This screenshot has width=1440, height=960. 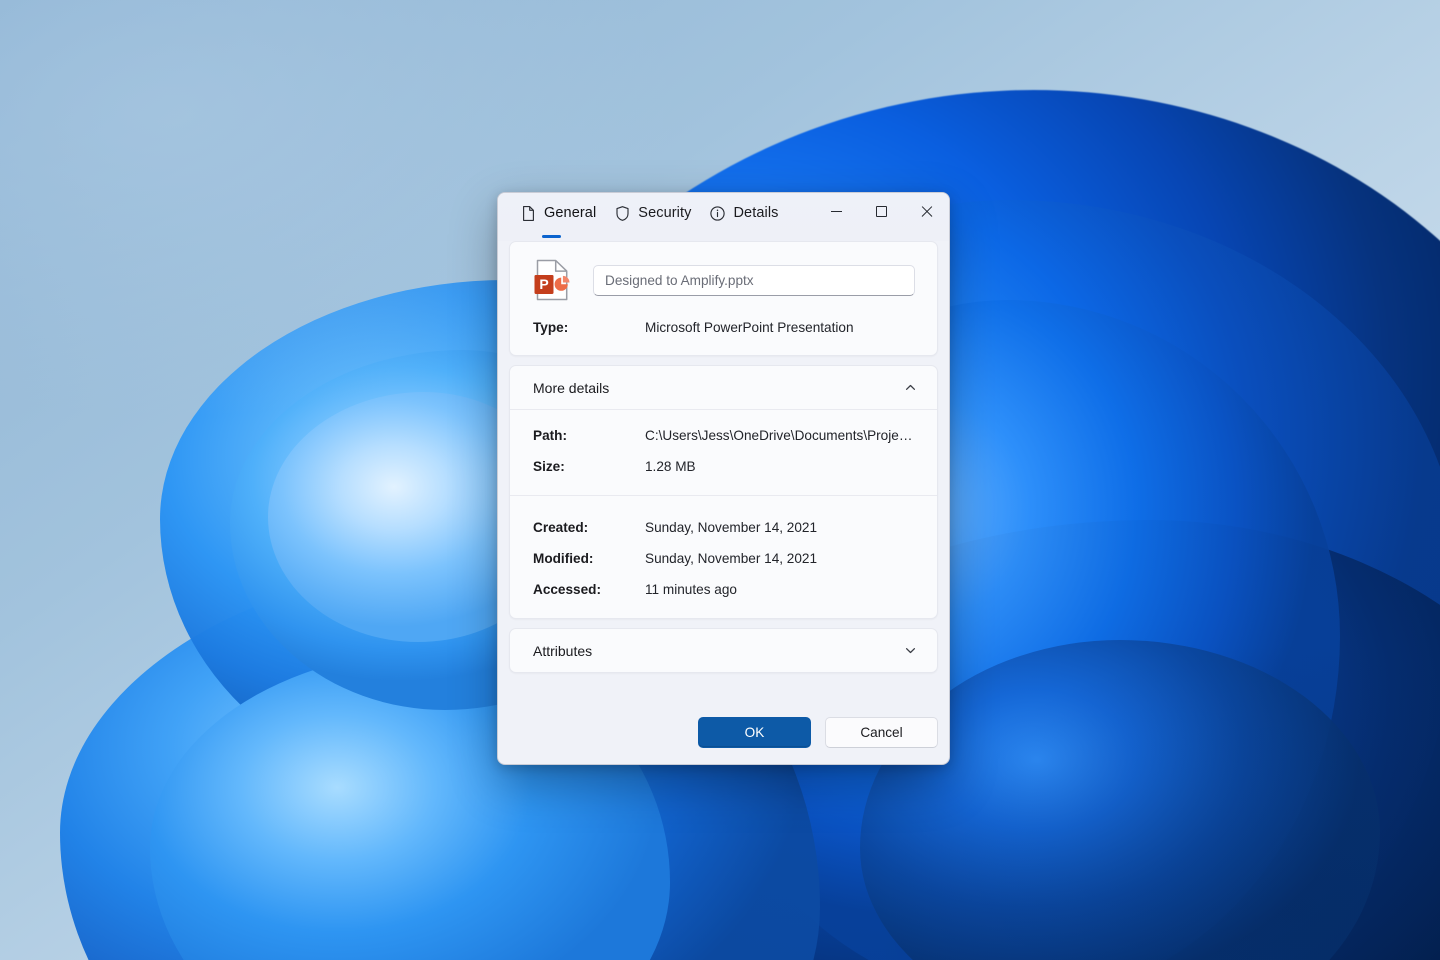 What do you see at coordinates (665, 213) in the screenshot?
I see `tab-security-label: Security` at bounding box center [665, 213].